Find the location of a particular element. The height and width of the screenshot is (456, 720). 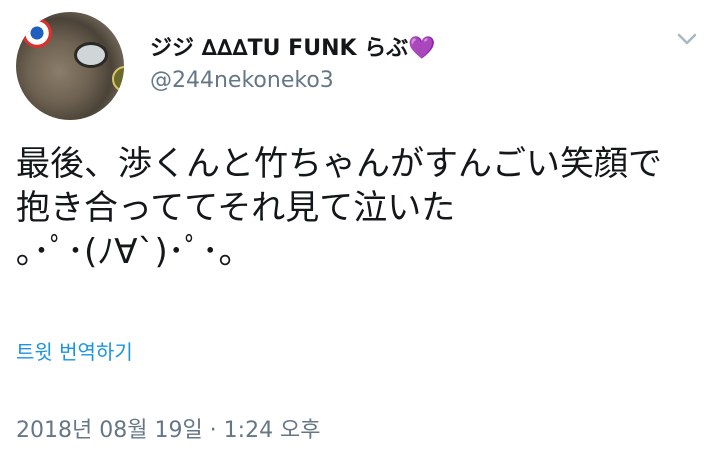

avatar-cat-eye is located at coordinates (91, 55).